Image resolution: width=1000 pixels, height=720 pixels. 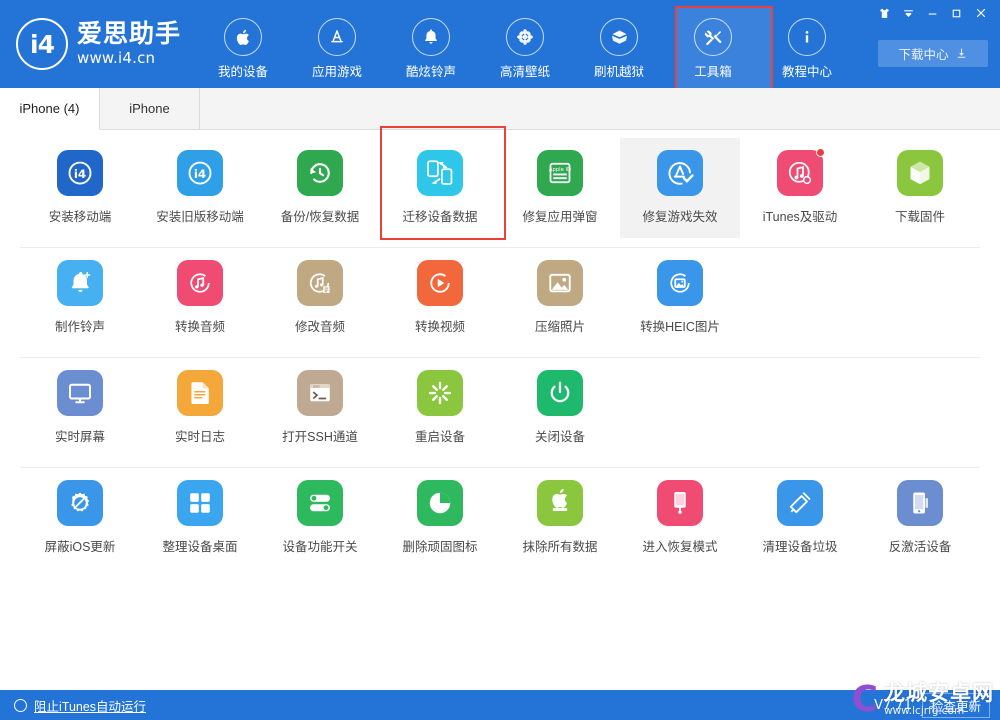 I want to click on tool-label: 屏蔽iOS更新, so click(x=80, y=547).